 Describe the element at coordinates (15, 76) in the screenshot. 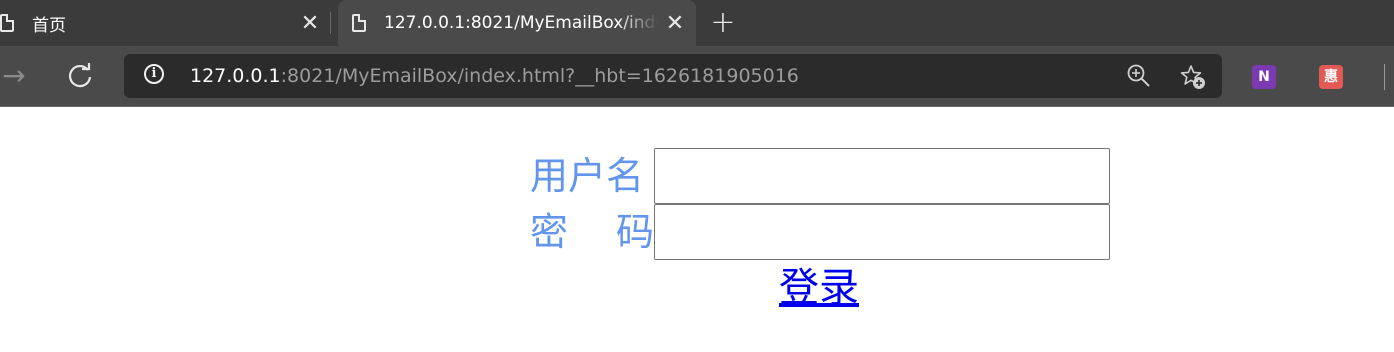

I see `forward-icon: →` at that location.